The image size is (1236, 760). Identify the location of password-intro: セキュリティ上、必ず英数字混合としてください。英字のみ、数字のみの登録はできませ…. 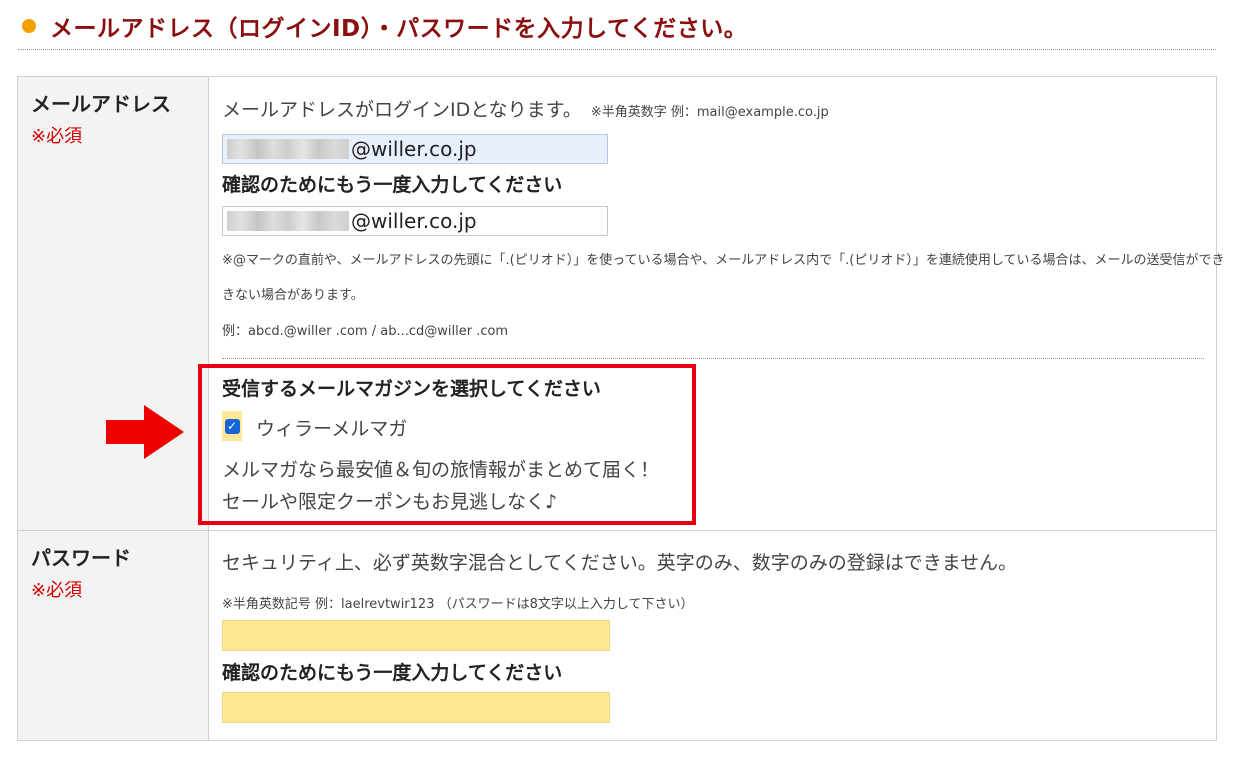
(620, 563).